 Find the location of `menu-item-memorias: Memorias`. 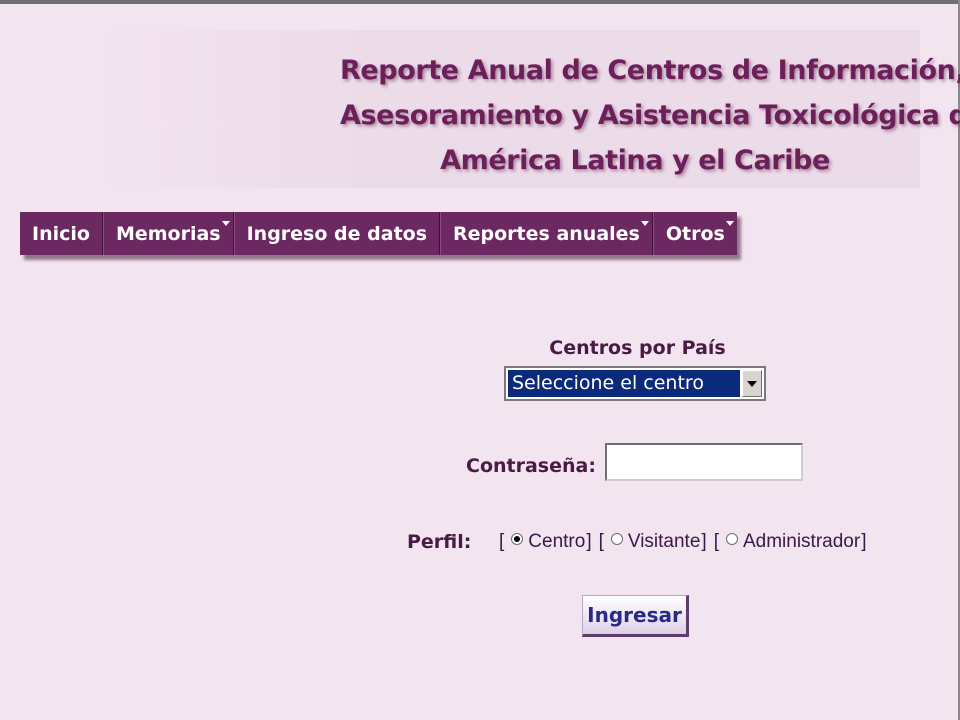

menu-item-memorias: Memorias is located at coordinates (168, 233).